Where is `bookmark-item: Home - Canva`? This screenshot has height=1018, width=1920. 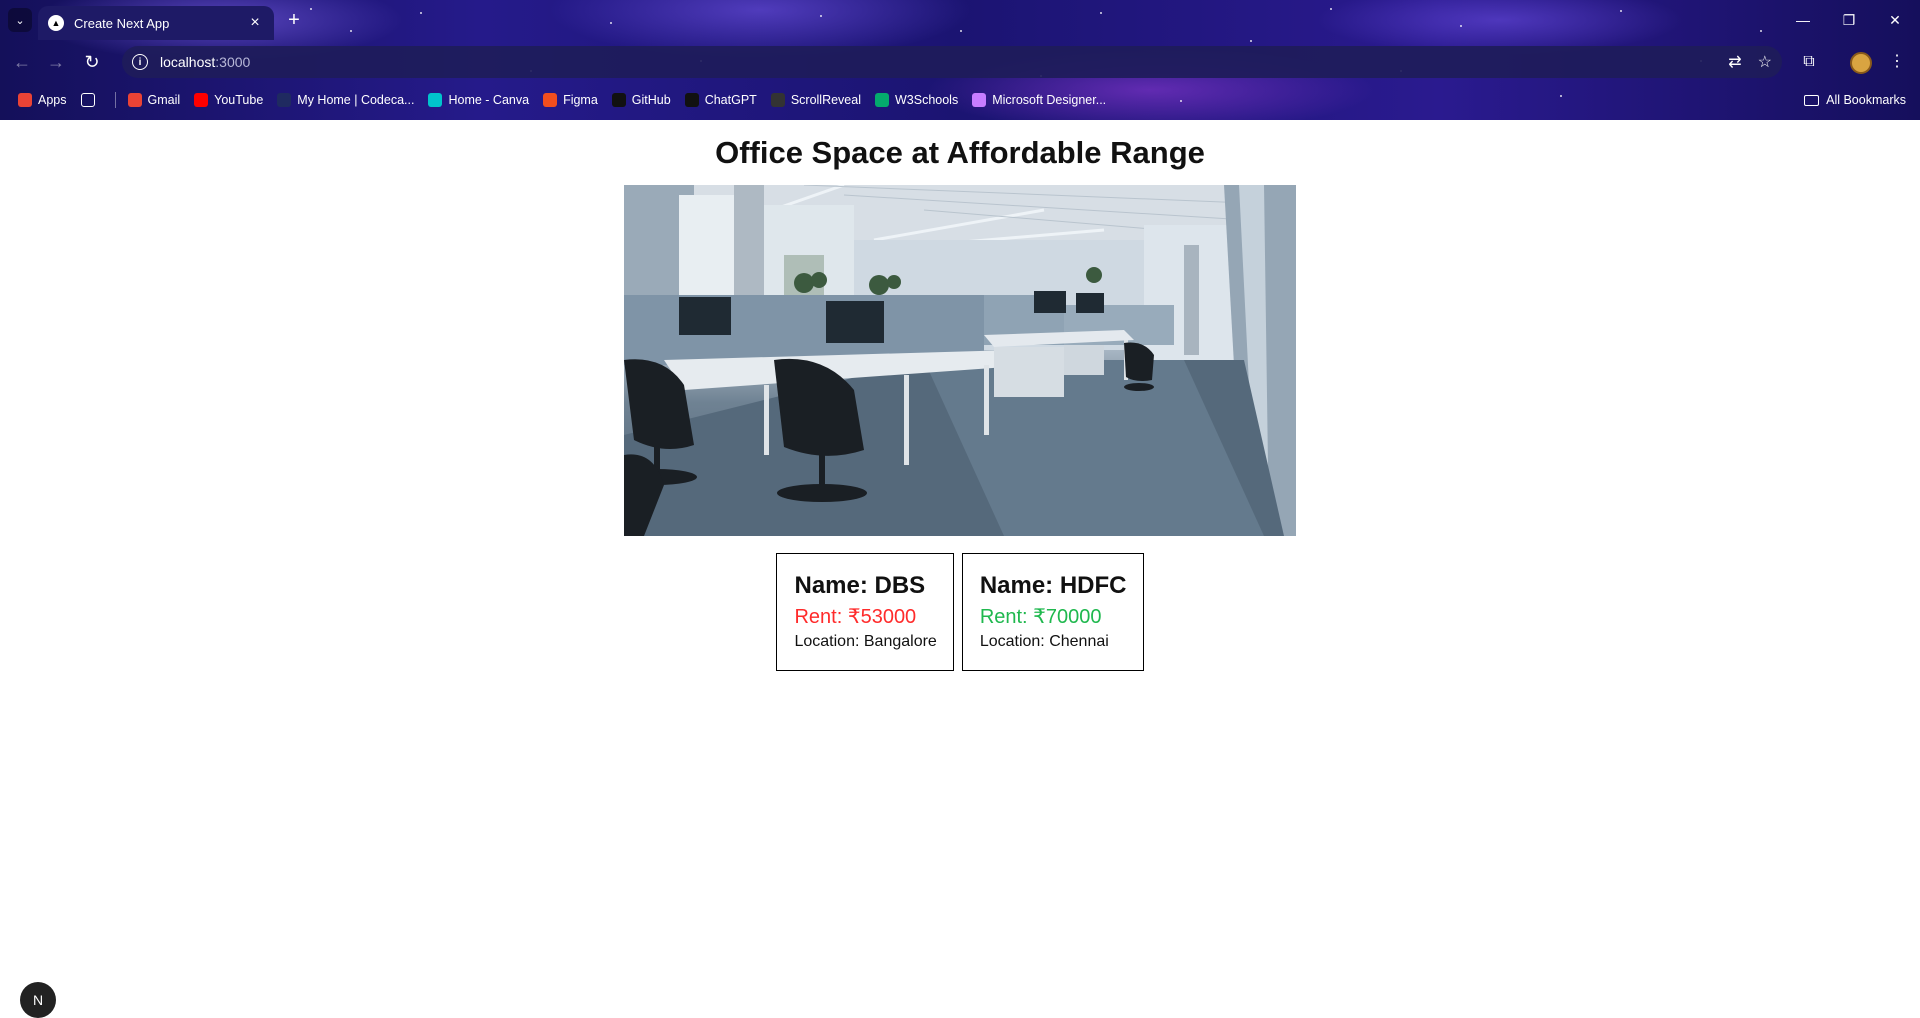 bookmark-item: Home - Canva is located at coordinates (478, 100).